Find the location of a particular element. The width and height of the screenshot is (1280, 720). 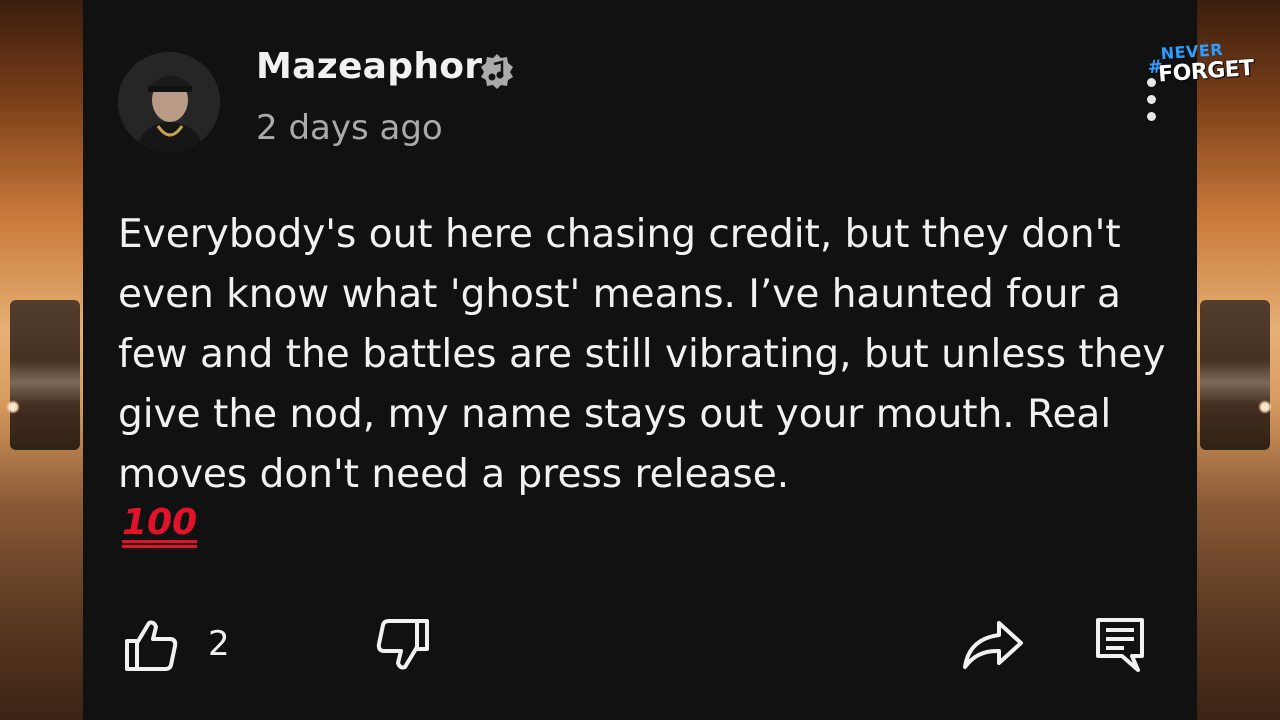

never-forget-badge: # NEVER FORGET is located at coordinates (1200, 70).